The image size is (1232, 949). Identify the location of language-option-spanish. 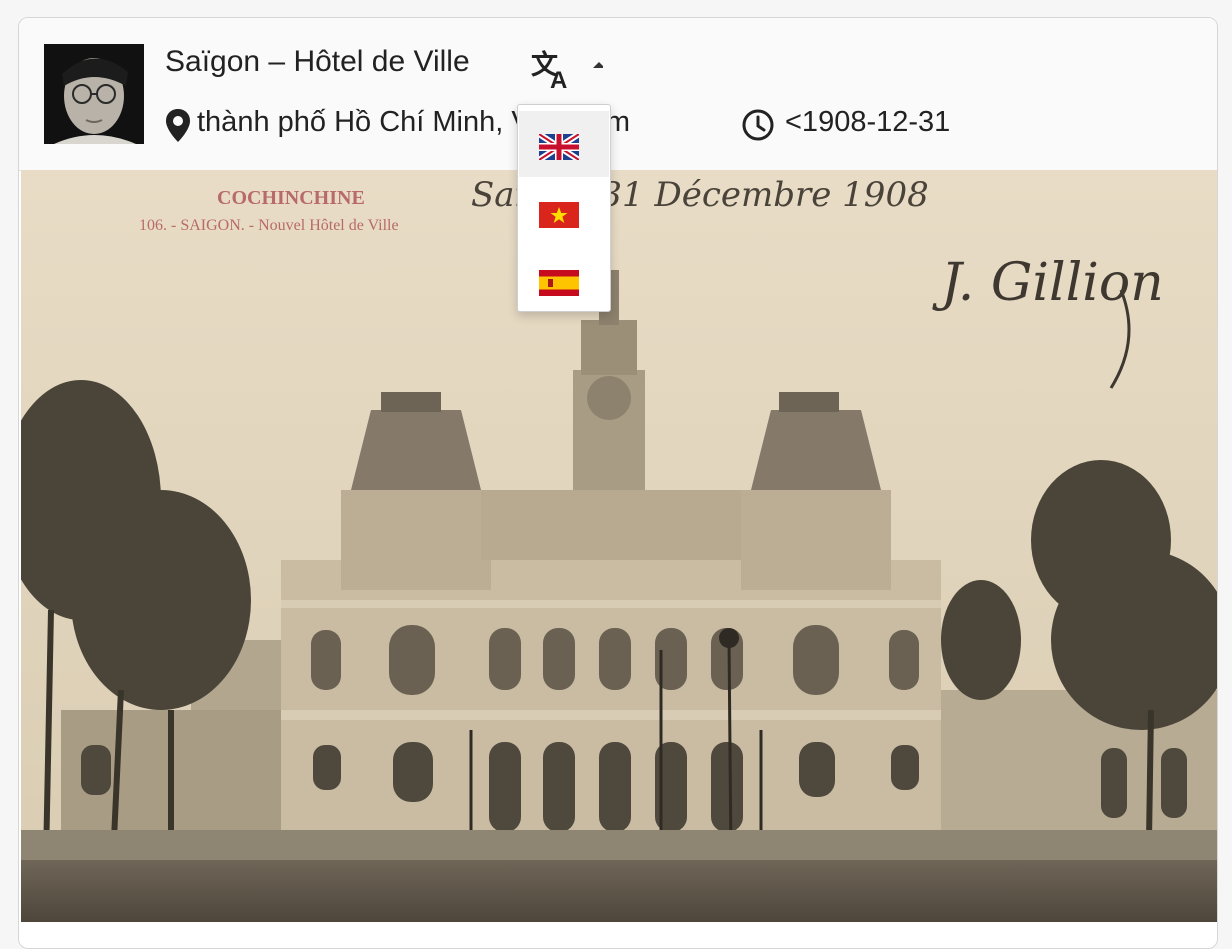
(564, 280).